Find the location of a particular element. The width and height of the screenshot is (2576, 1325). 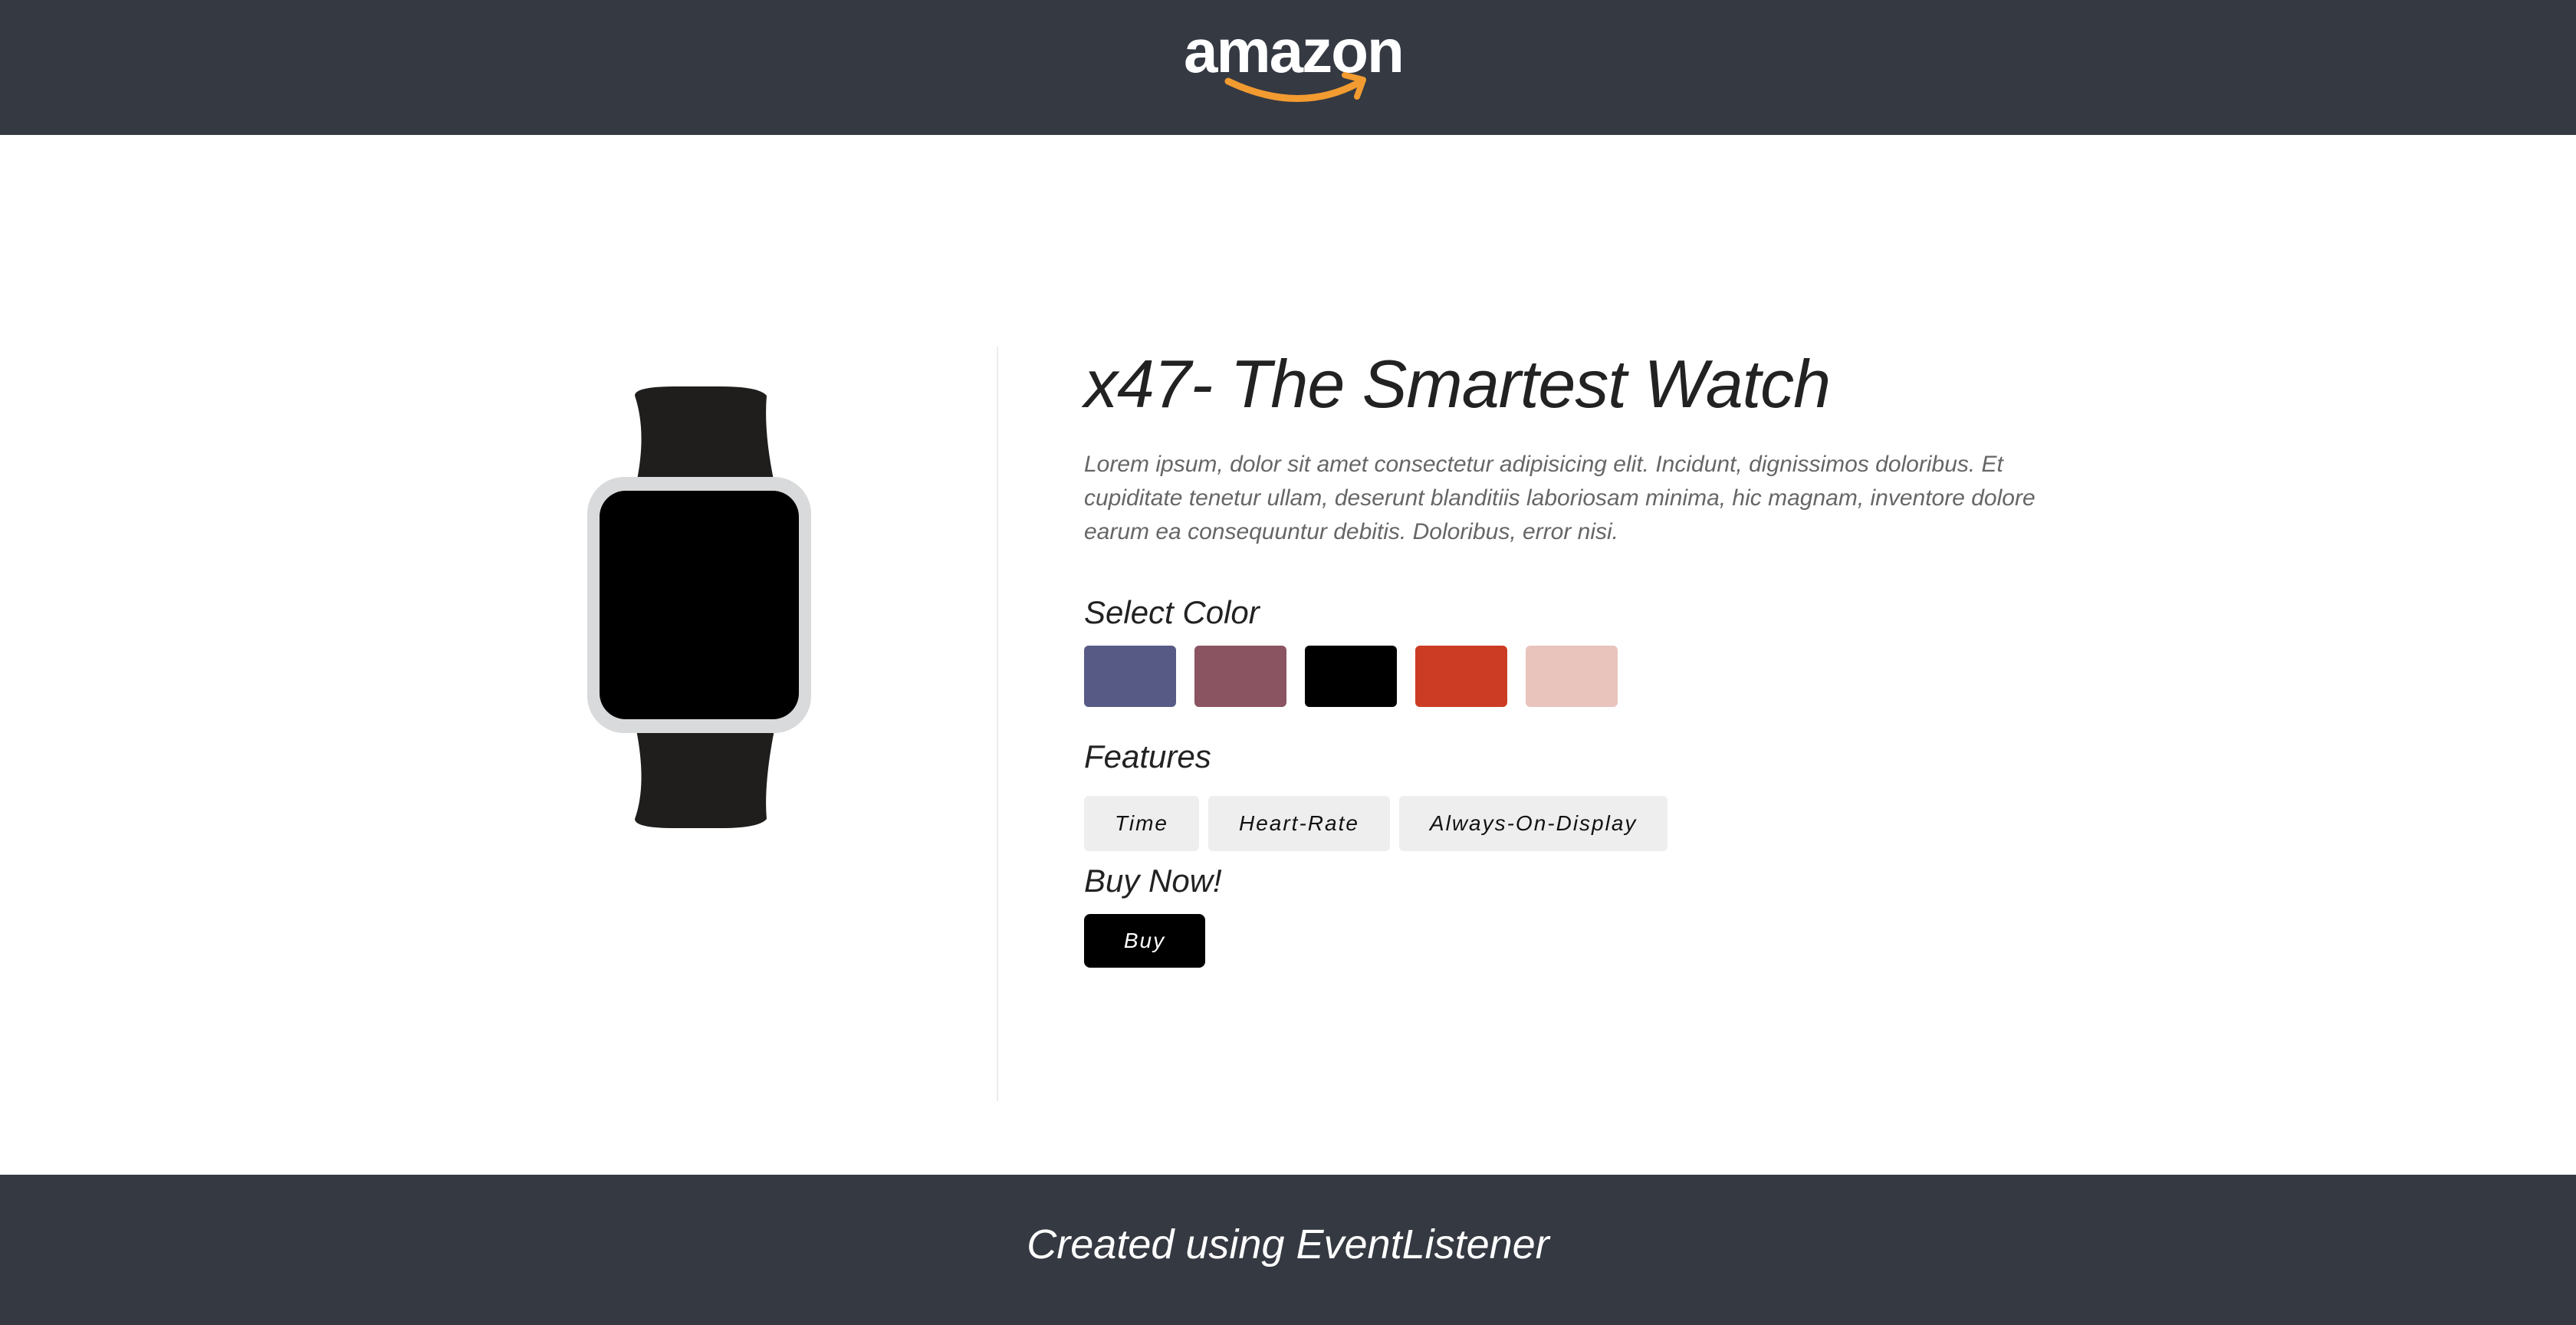

feature-list: Time Heart-Rate Always-On-Display is located at coordinates (1582, 823).